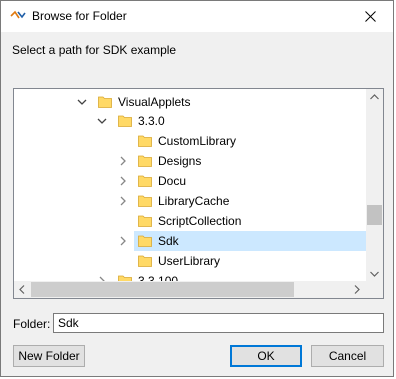  I want to click on tree-item-scriptcollection: ScriptCollection, so click(190, 221).